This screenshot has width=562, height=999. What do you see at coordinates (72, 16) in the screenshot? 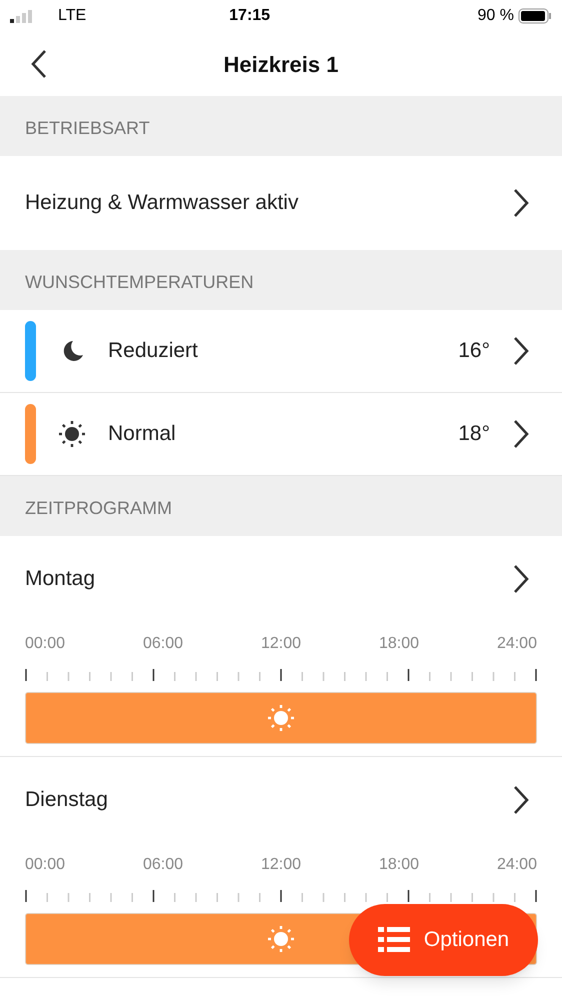
I see `network-label: LTE` at bounding box center [72, 16].